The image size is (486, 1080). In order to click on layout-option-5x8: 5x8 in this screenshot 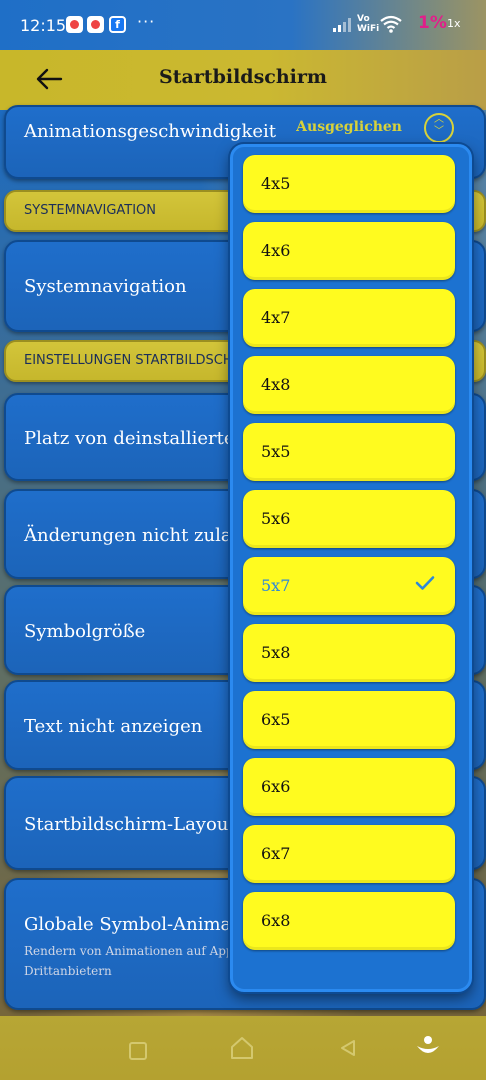, I will do `click(349, 653)`.